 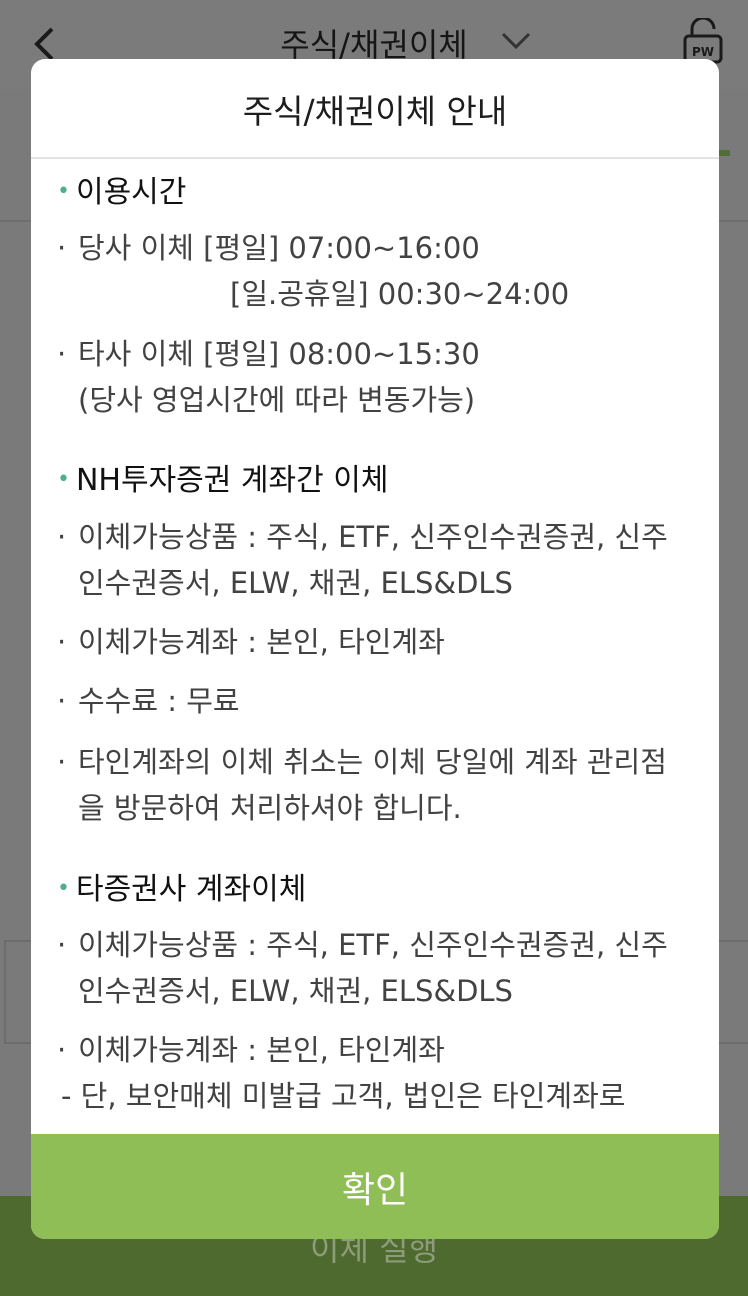 What do you see at coordinates (375, 111) in the screenshot?
I see `modal-title: 주식/채권이체 안내` at bounding box center [375, 111].